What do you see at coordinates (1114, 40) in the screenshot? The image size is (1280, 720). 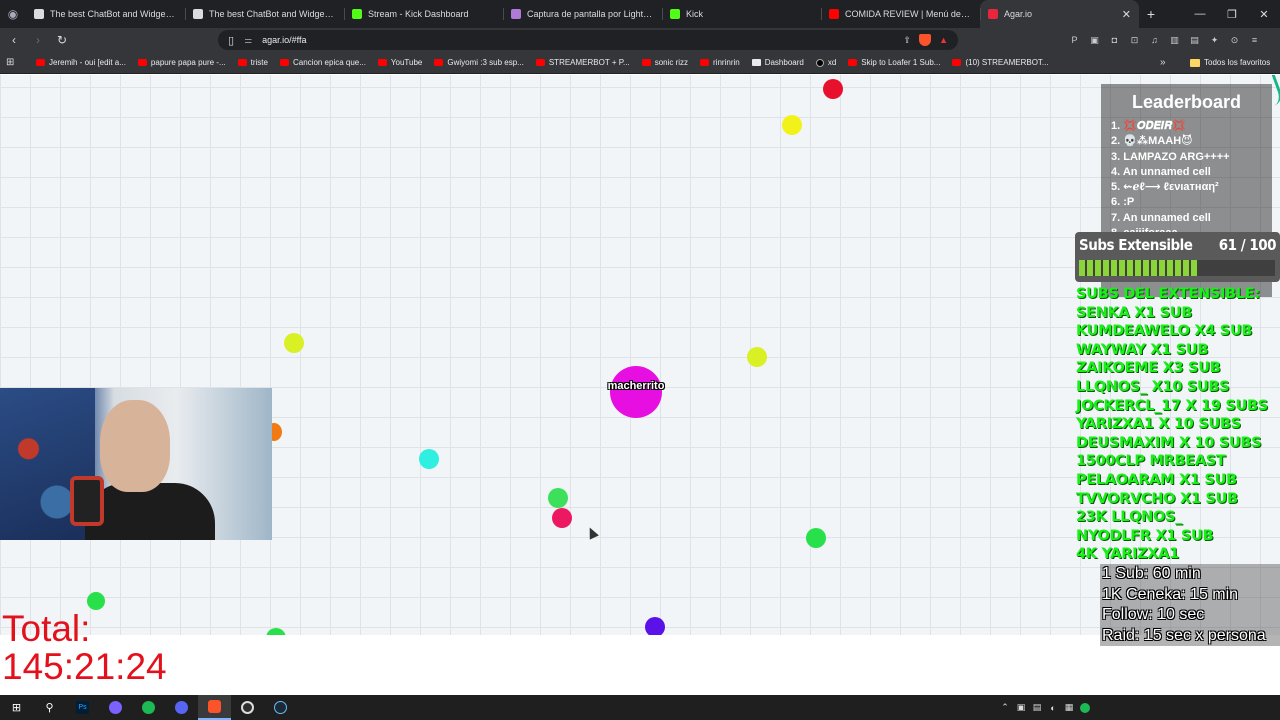 I see `camera-icon: ◘` at bounding box center [1114, 40].